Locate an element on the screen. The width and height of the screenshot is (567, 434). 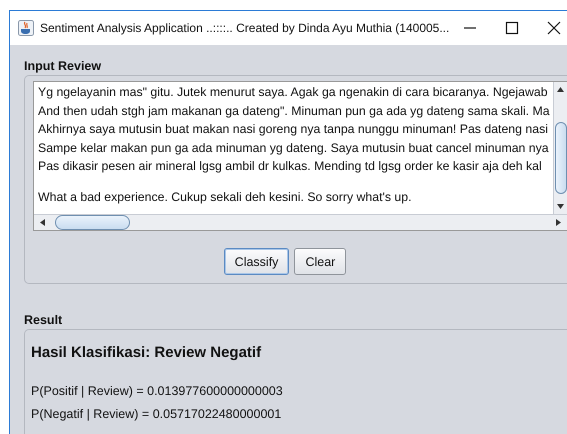
right-arrow-icon is located at coordinates (558, 222).